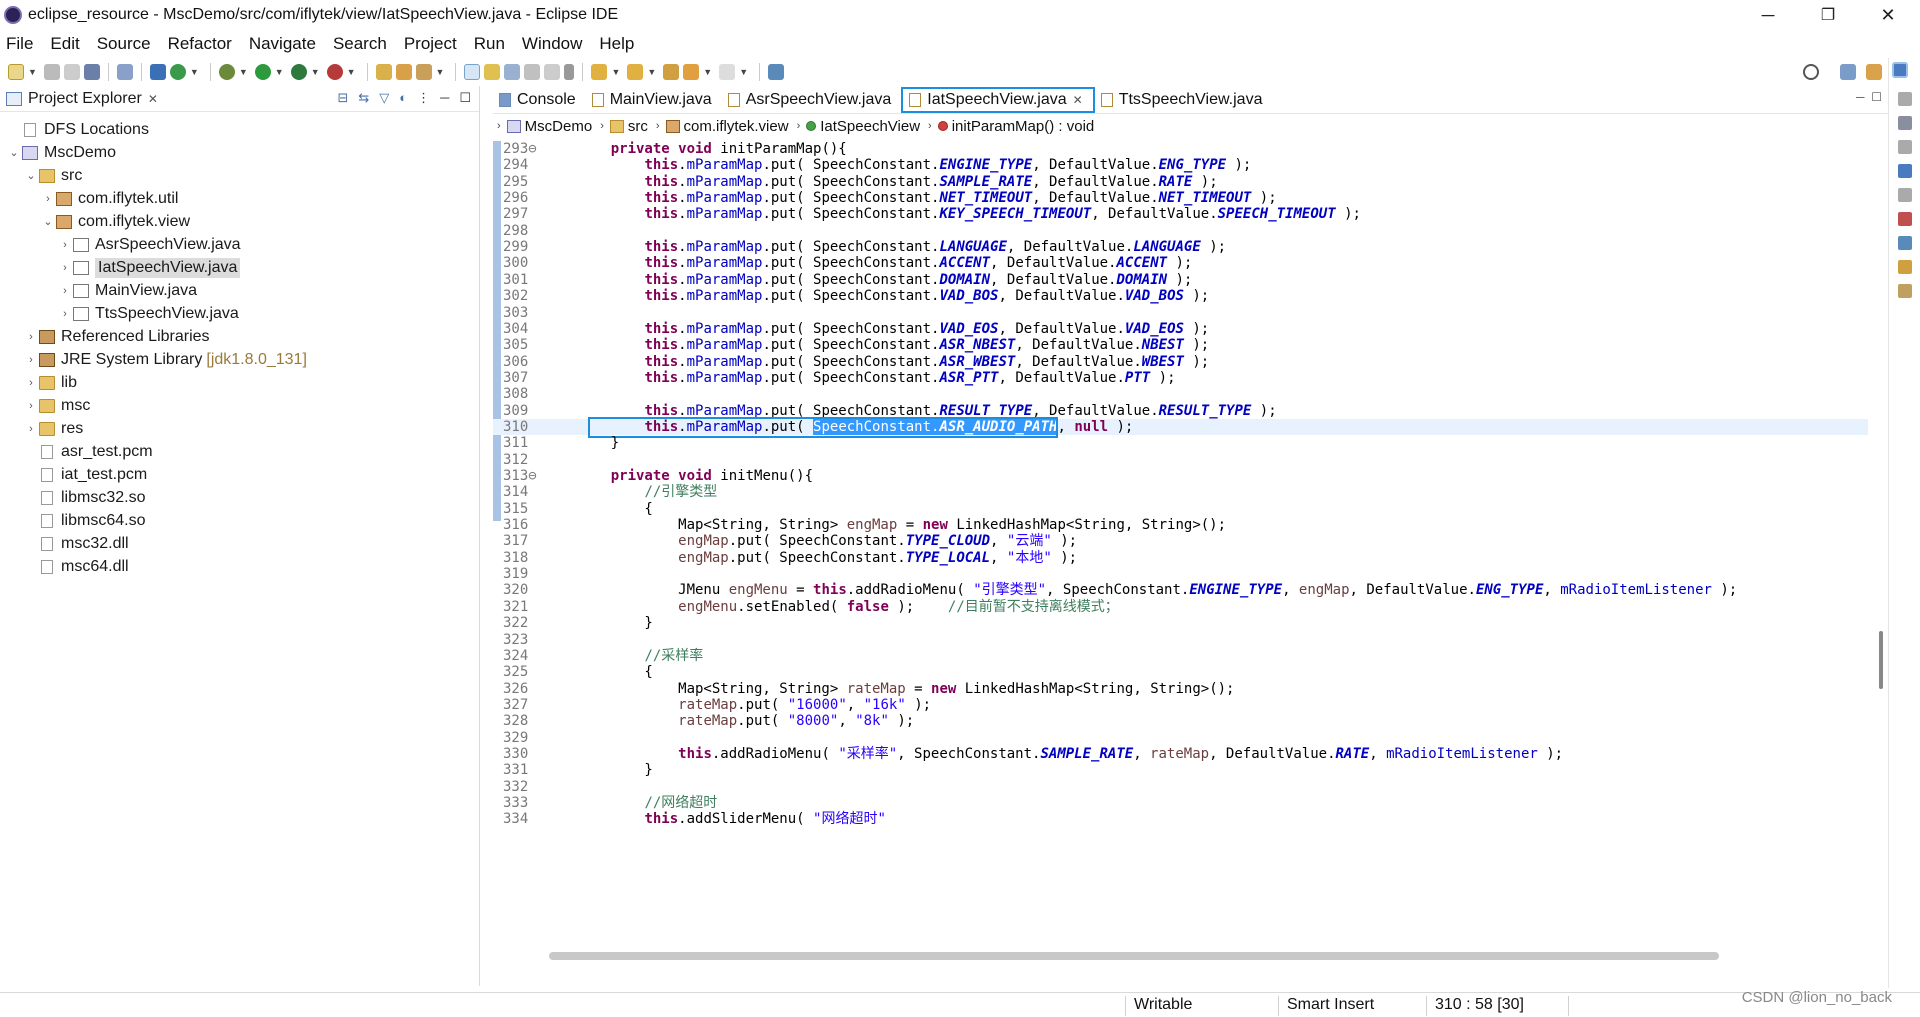 The height and width of the screenshot is (1017, 1920). I want to click on code-line: 329, so click(1180, 738).